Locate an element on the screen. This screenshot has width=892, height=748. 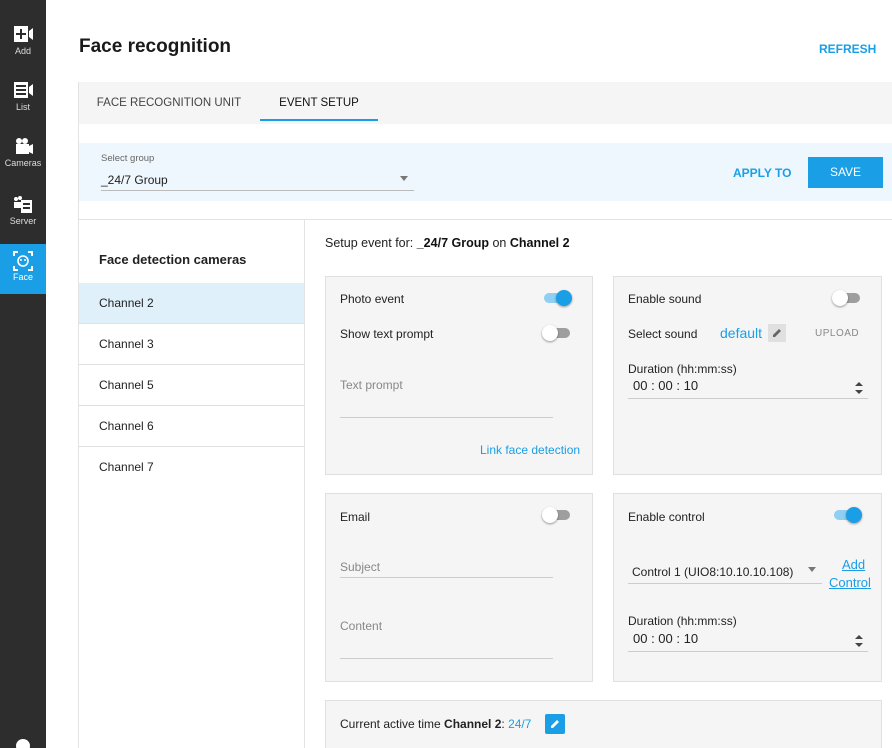
control-duration-input: 00 : 00 : 10 is located at coordinates (665, 638).